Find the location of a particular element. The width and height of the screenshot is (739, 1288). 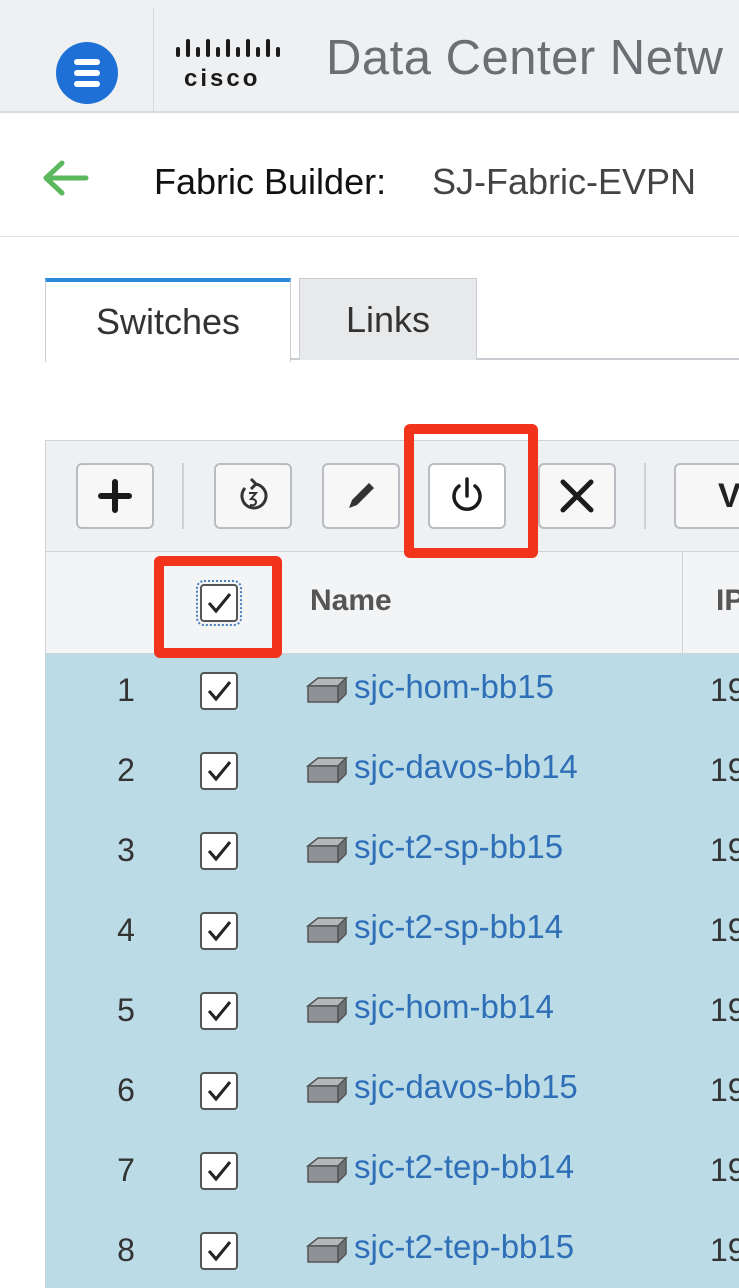

table-row: 6 sjc-davos-bb15 19 is located at coordinates (392, 1094).